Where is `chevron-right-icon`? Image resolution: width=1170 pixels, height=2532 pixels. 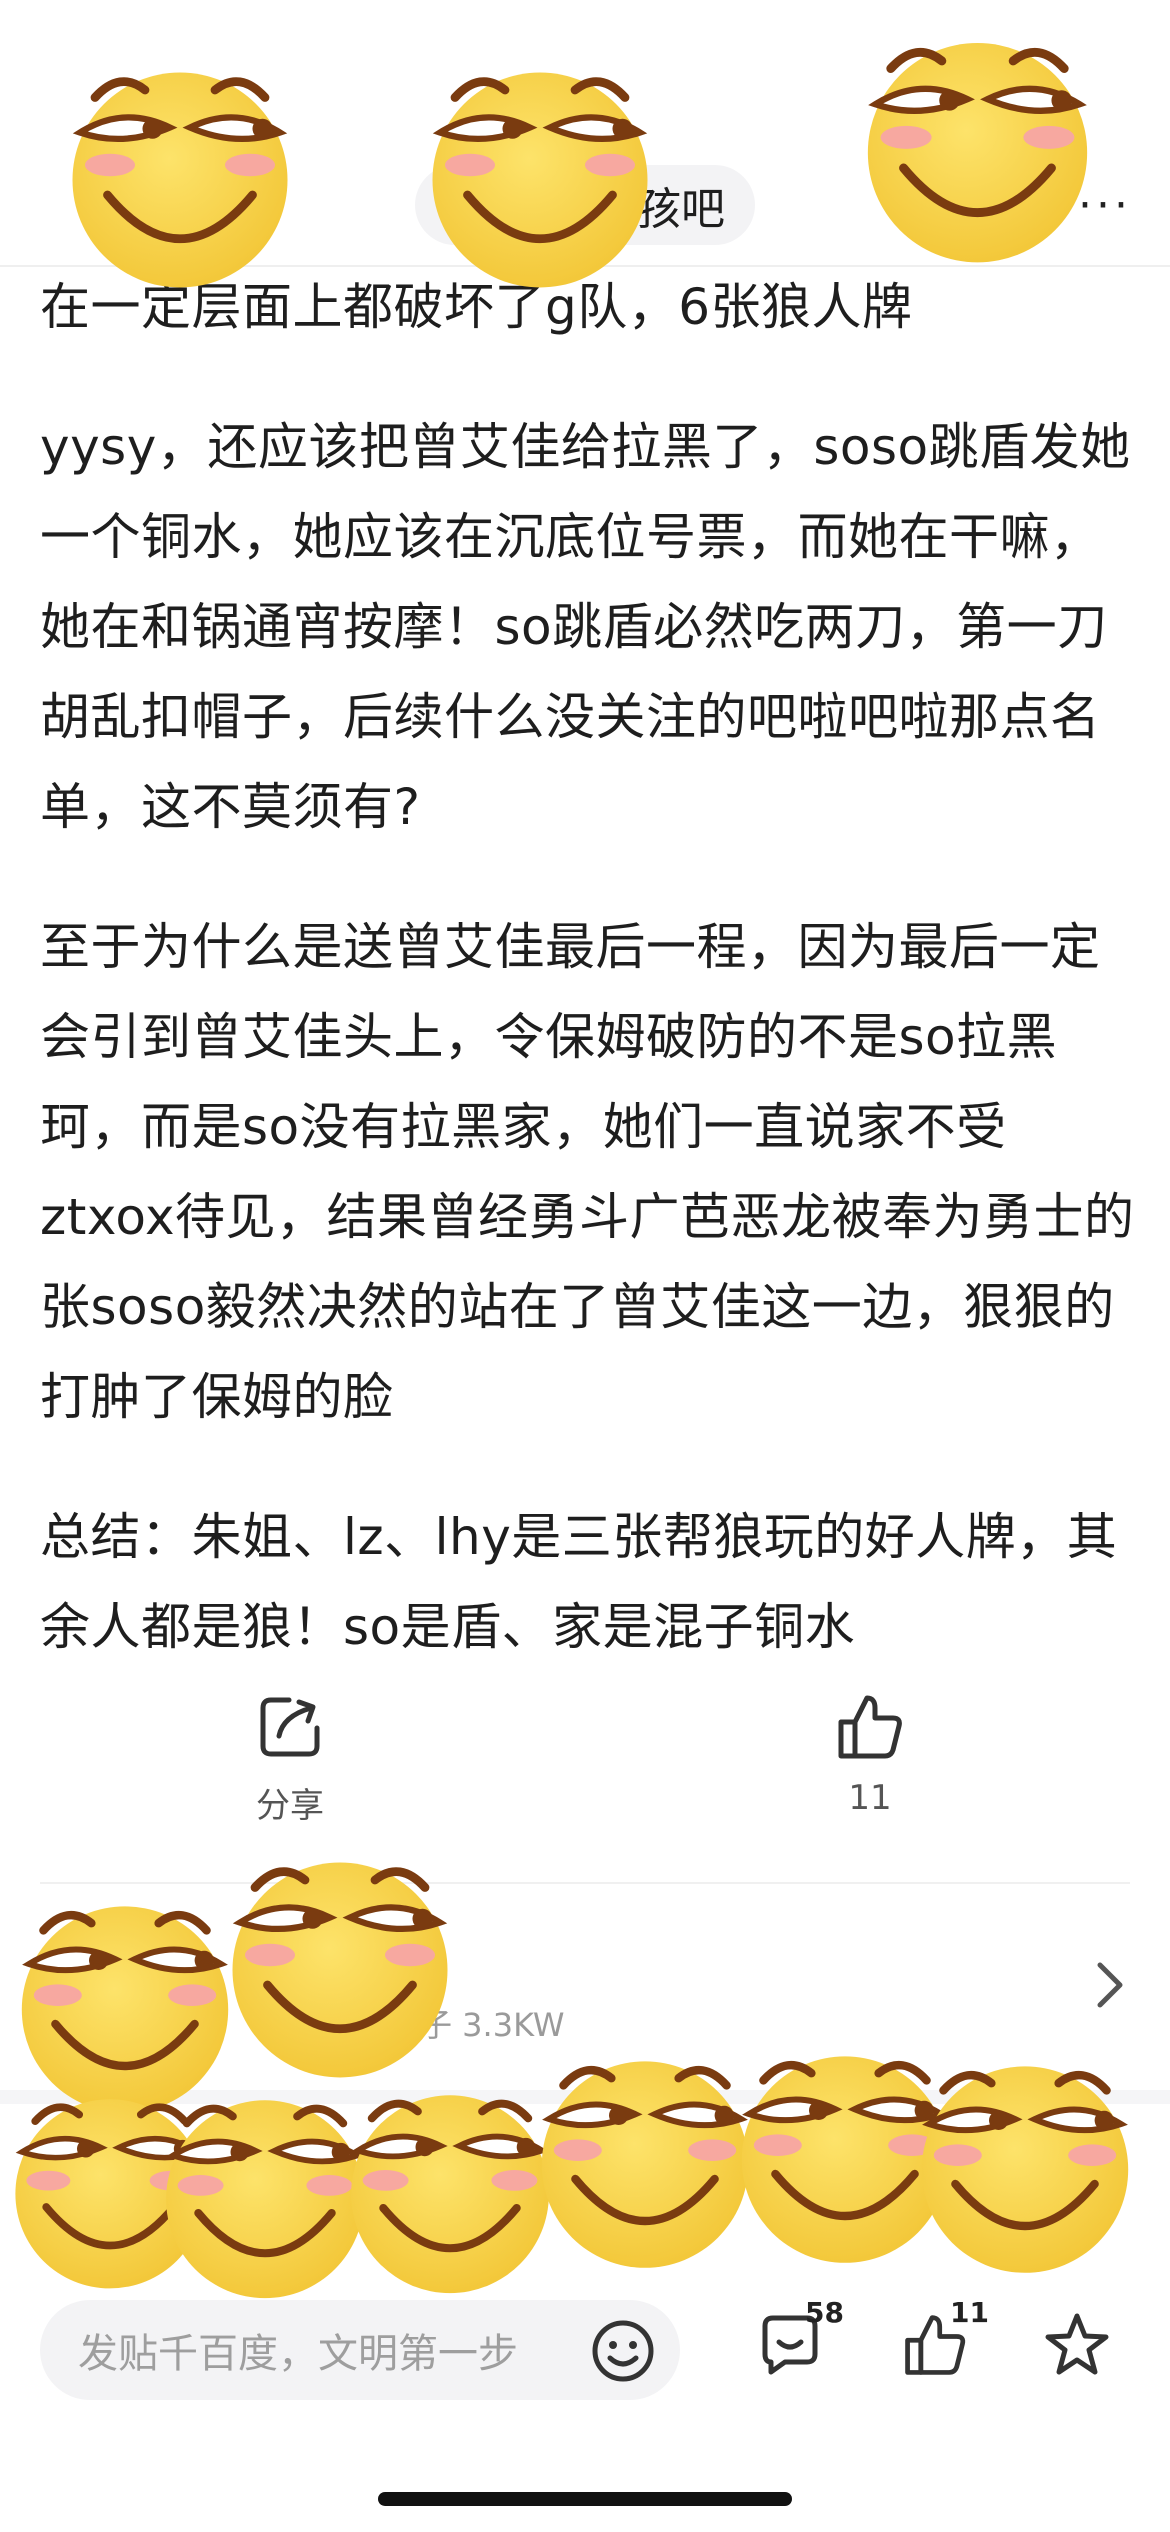
chevron-right-icon is located at coordinates (1110, 1985).